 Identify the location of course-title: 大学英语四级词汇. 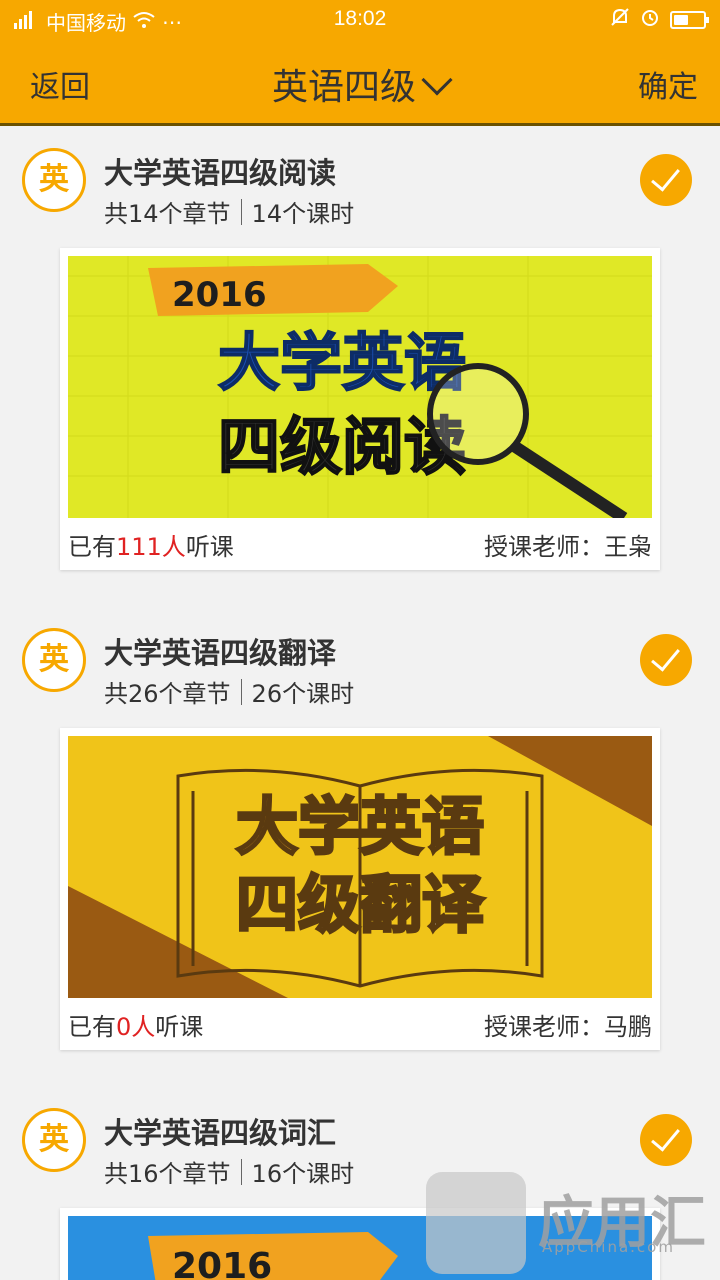
(220, 1133).